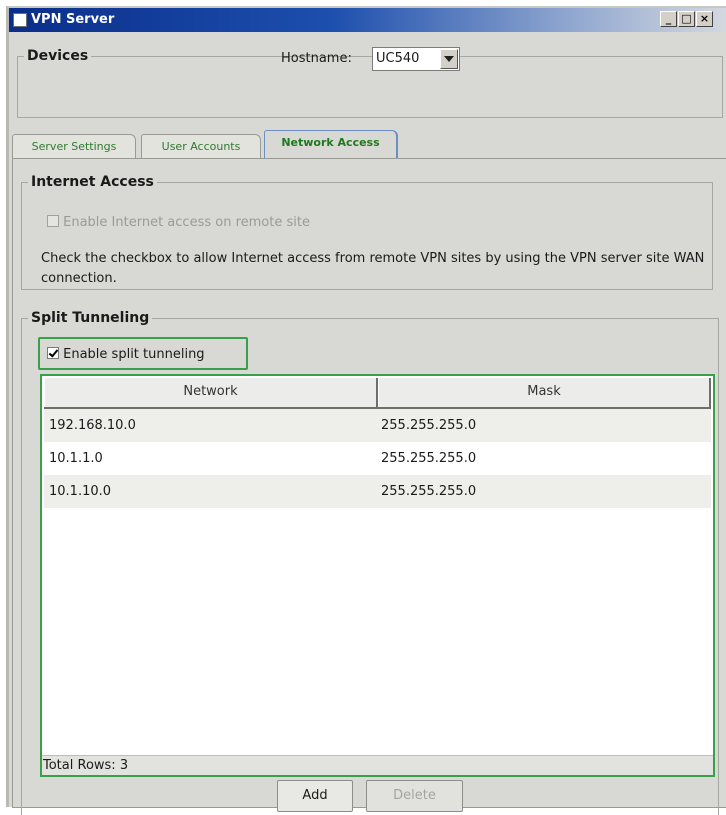 The width and height of the screenshot is (726, 815). I want to click on tab-network-access: Network Access, so click(331, 145).